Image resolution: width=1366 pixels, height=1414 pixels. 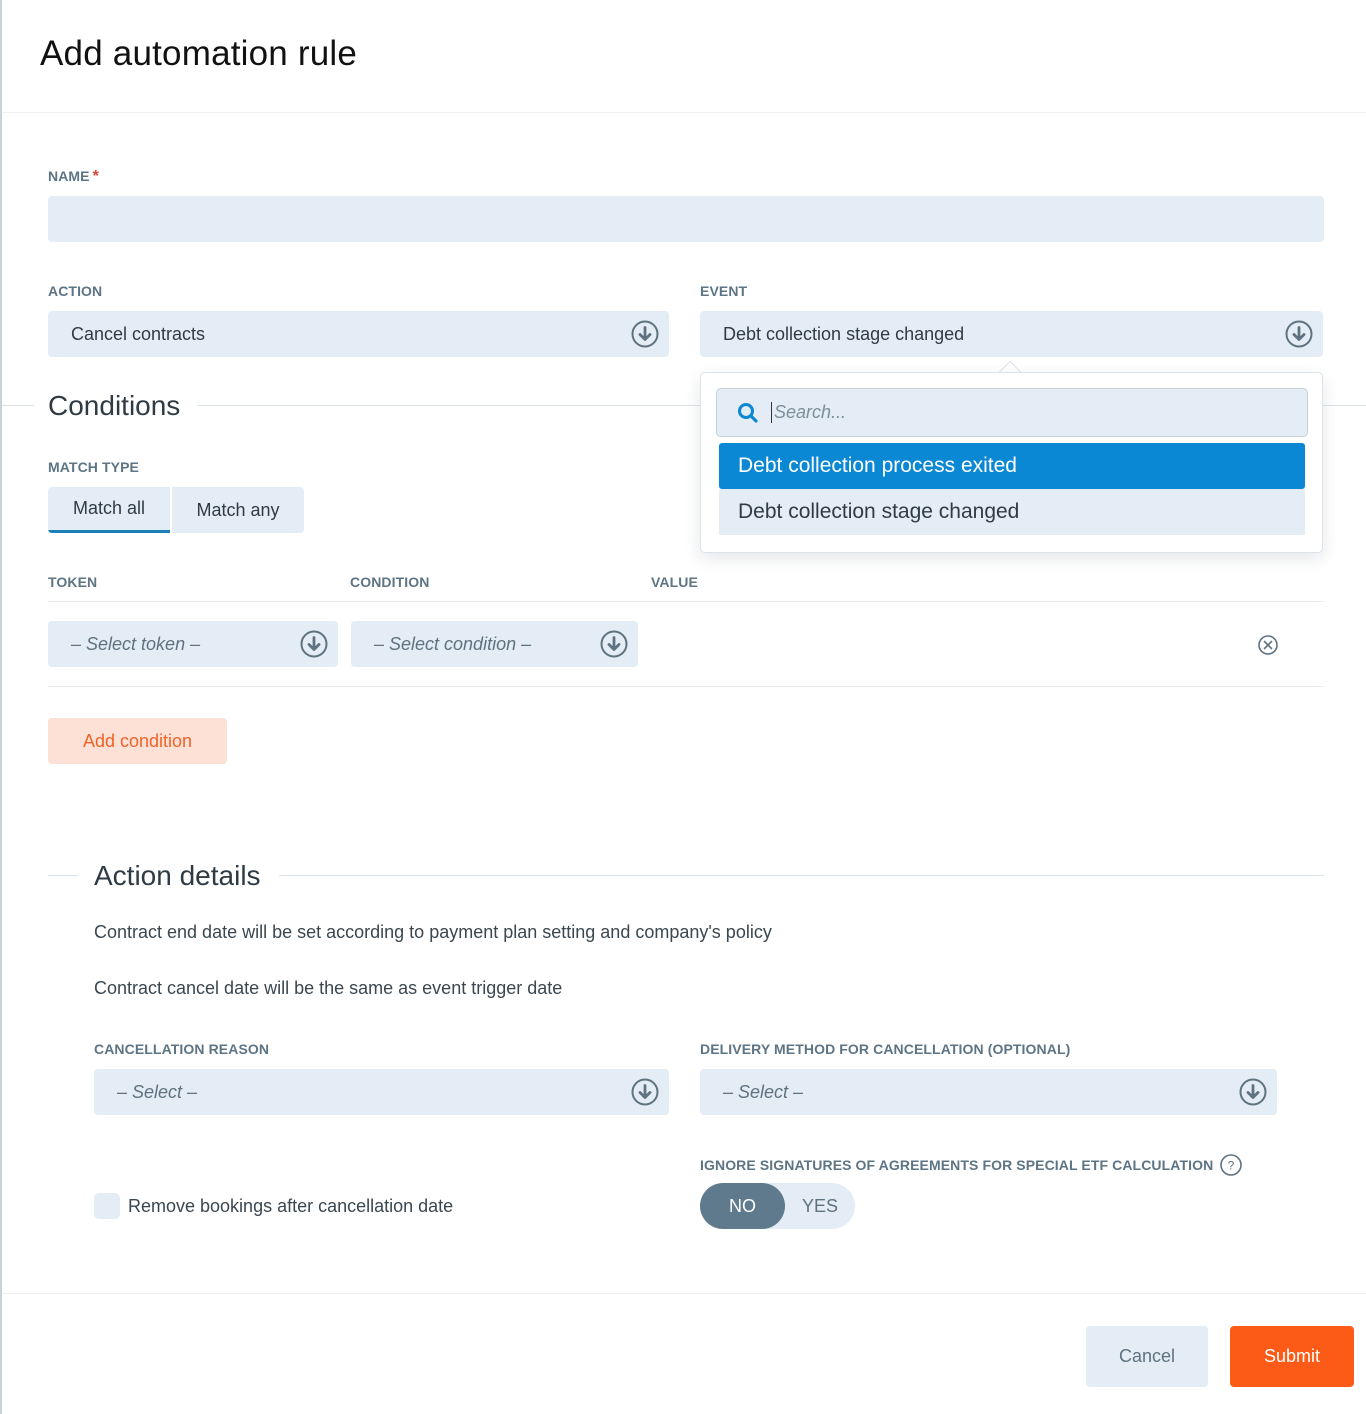 I want to click on match-type-toggle: Match all Match any, so click(x=176, y=510).